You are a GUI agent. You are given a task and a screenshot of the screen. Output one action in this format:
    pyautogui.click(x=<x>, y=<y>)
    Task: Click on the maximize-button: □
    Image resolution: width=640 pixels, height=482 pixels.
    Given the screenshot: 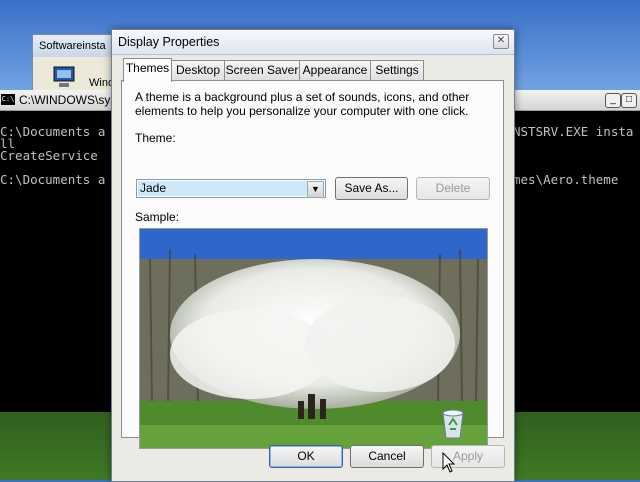 What is the action you would take?
    pyautogui.click(x=629, y=100)
    